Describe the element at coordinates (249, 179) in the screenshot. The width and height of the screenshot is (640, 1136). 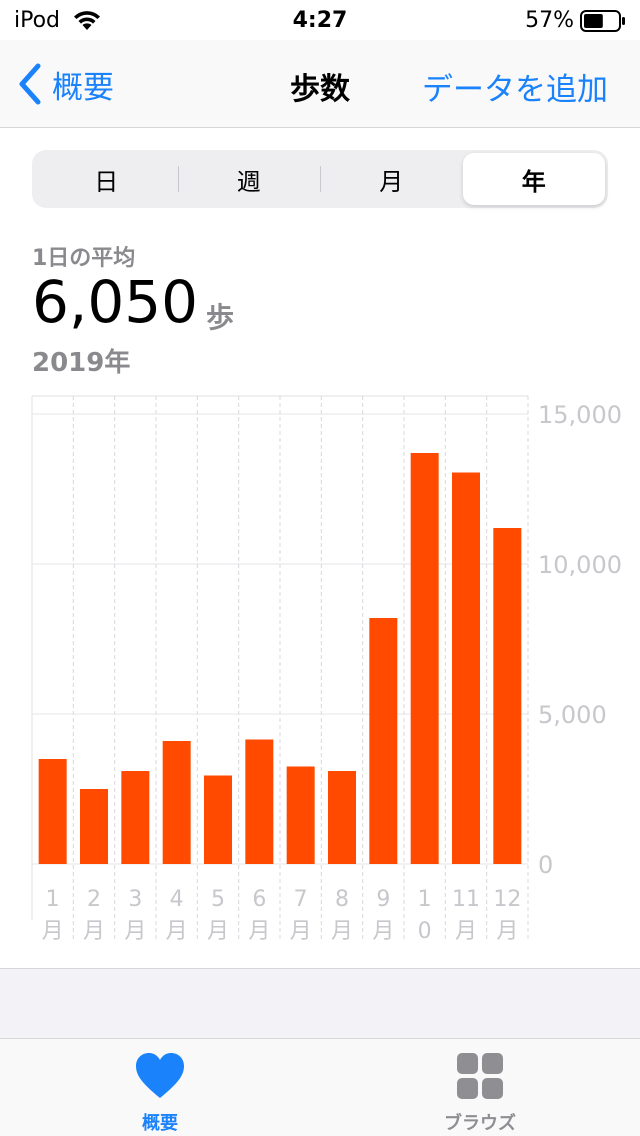
I see `segment-week: 週` at that location.